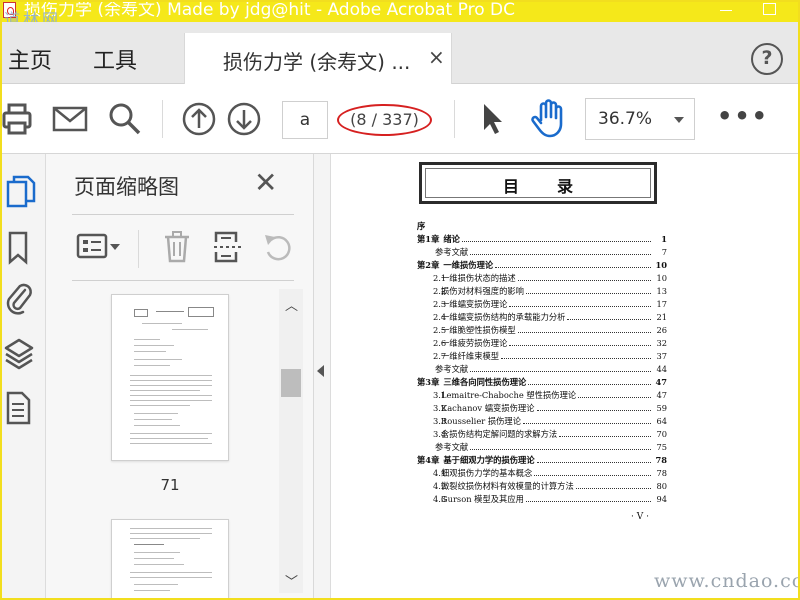 This screenshot has height=600, width=800. What do you see at coordinates (199, 119) in the screenshot?
I see `arrow-up-icon` at bounding box center [199, 119].